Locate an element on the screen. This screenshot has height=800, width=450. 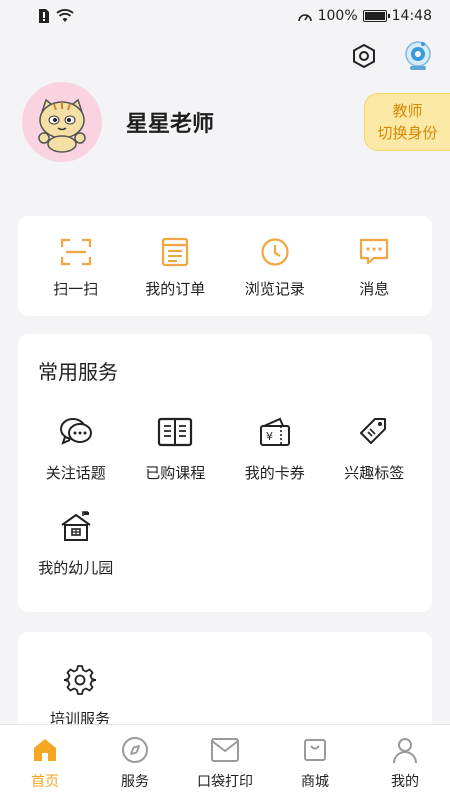
order-icon is located at coordinates (175, 252).